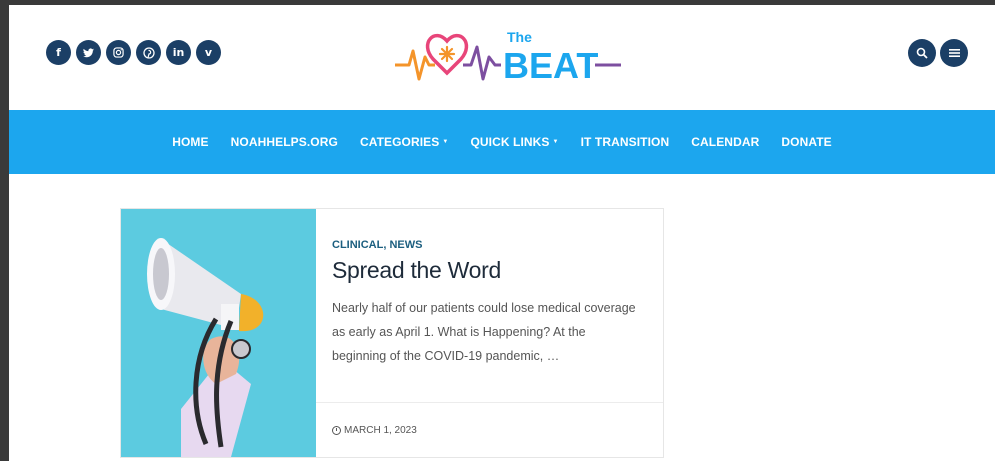 The height and width of the screenshot is (461, 995). I want to click on post-thumbnail, so click(218, 333).